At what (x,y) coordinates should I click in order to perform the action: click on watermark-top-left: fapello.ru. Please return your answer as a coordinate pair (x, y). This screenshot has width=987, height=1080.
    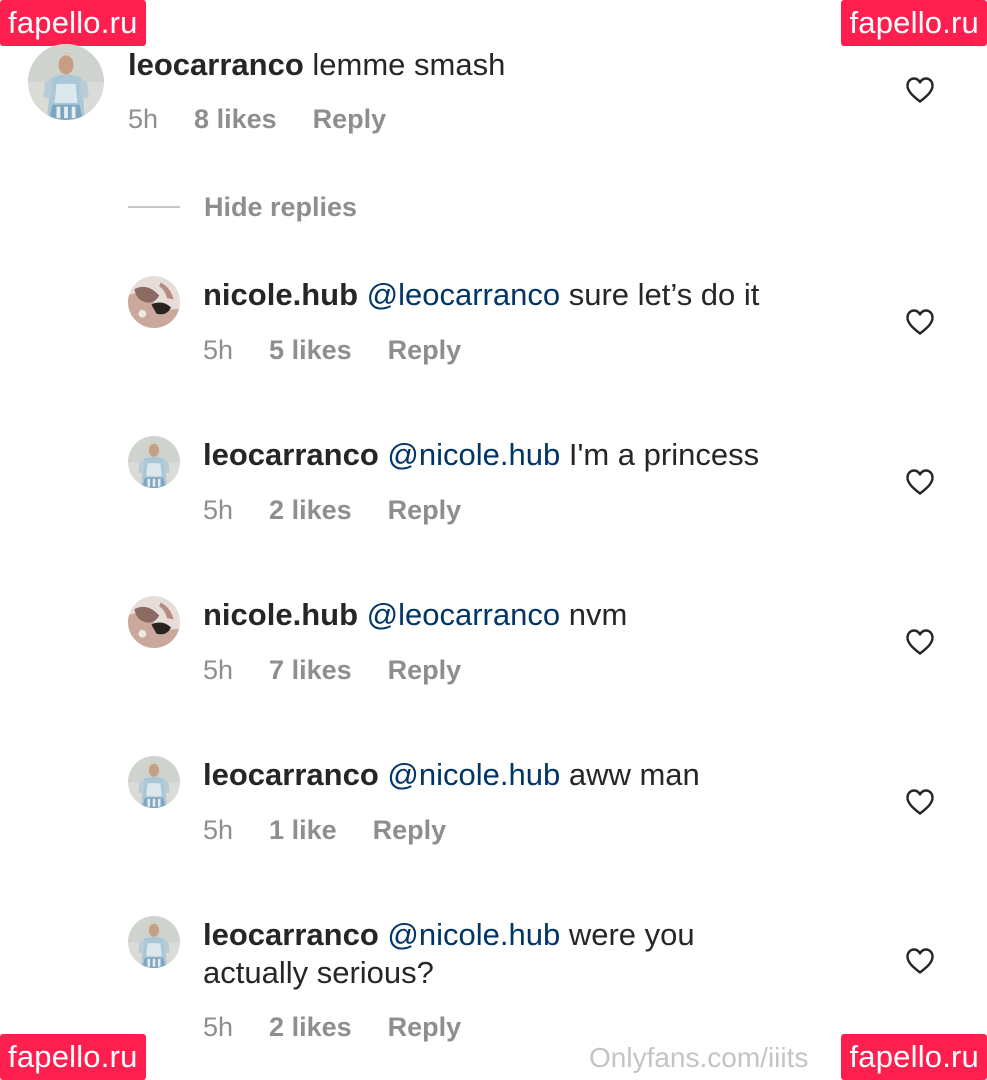
    Looking at the image, I should click on (73, 23).